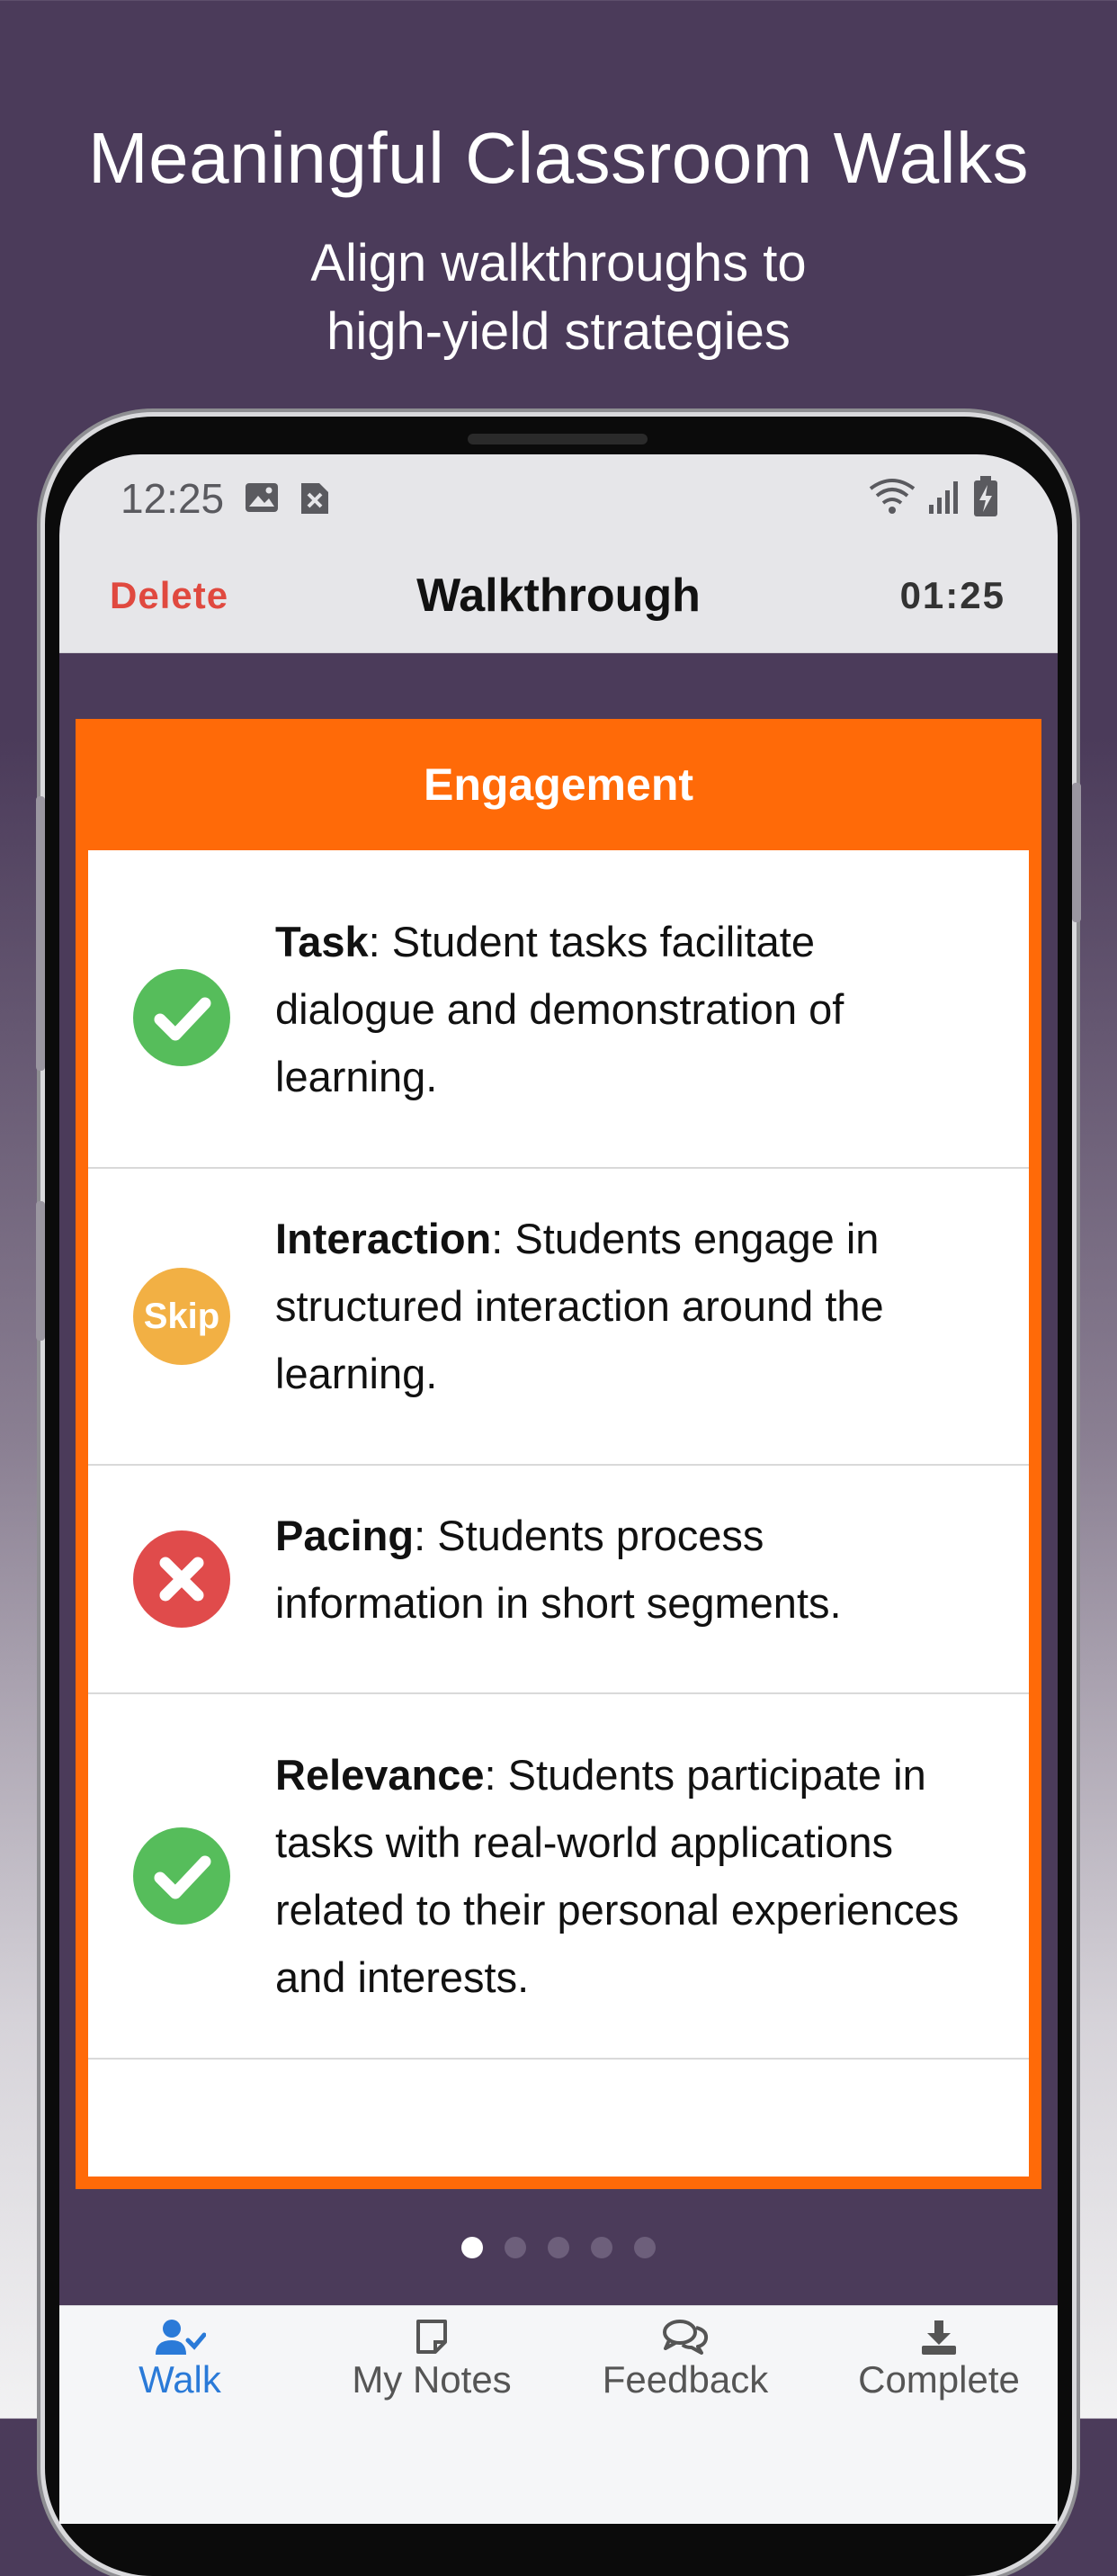 This screenshot has width=1117, height=2576. Describe the element at coordinates (173, 499) in the screenshot. I see `status-time: 12:25` at that location.